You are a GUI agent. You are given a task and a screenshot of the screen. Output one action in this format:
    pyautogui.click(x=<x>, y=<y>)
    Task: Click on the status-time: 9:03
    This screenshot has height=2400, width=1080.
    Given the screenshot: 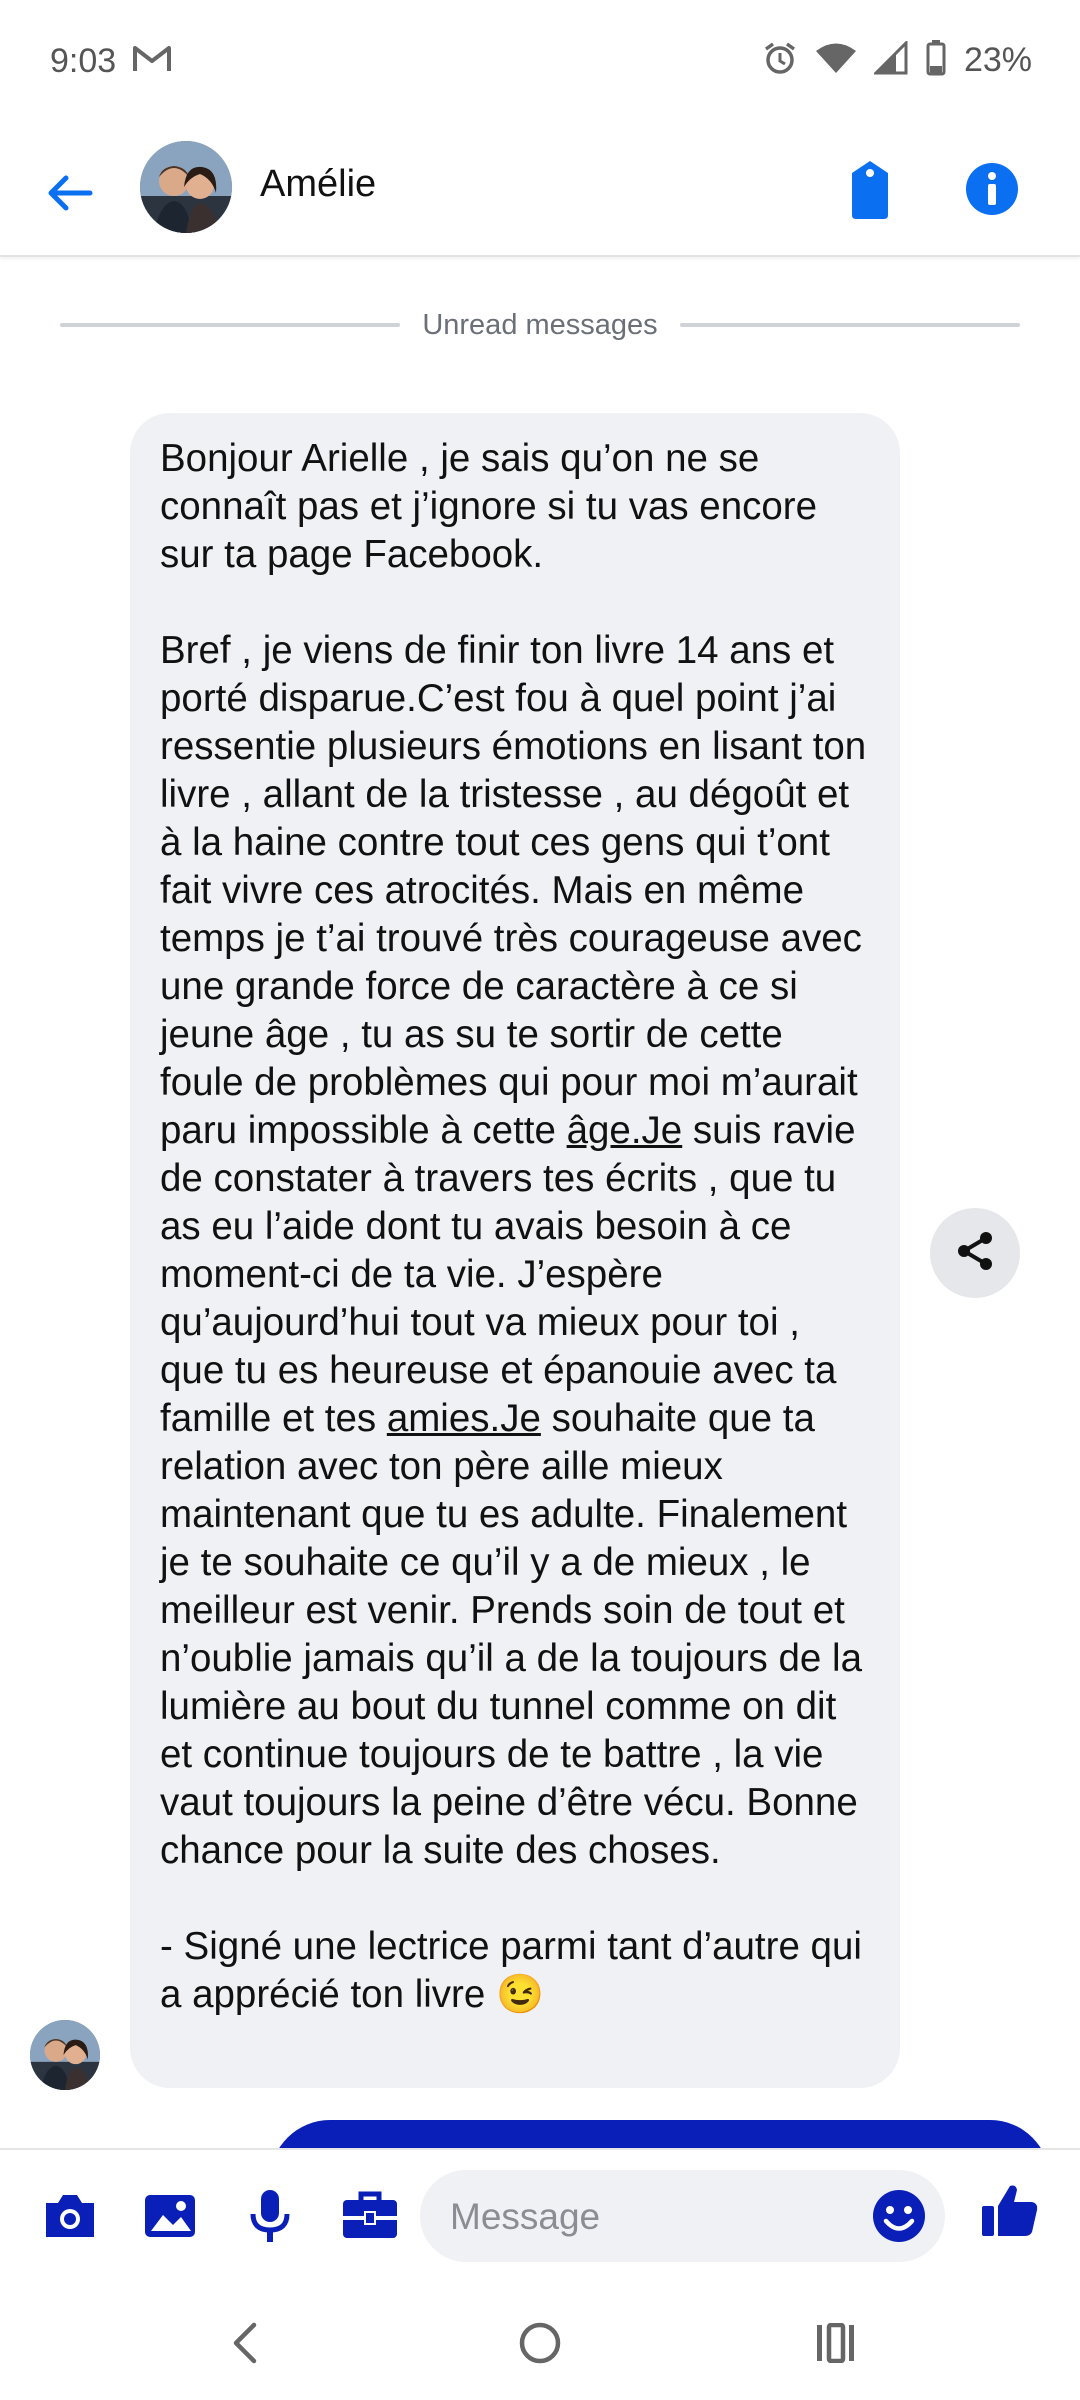 What is the action you would take?
    pyautogui.click(x=83, y=61)
    